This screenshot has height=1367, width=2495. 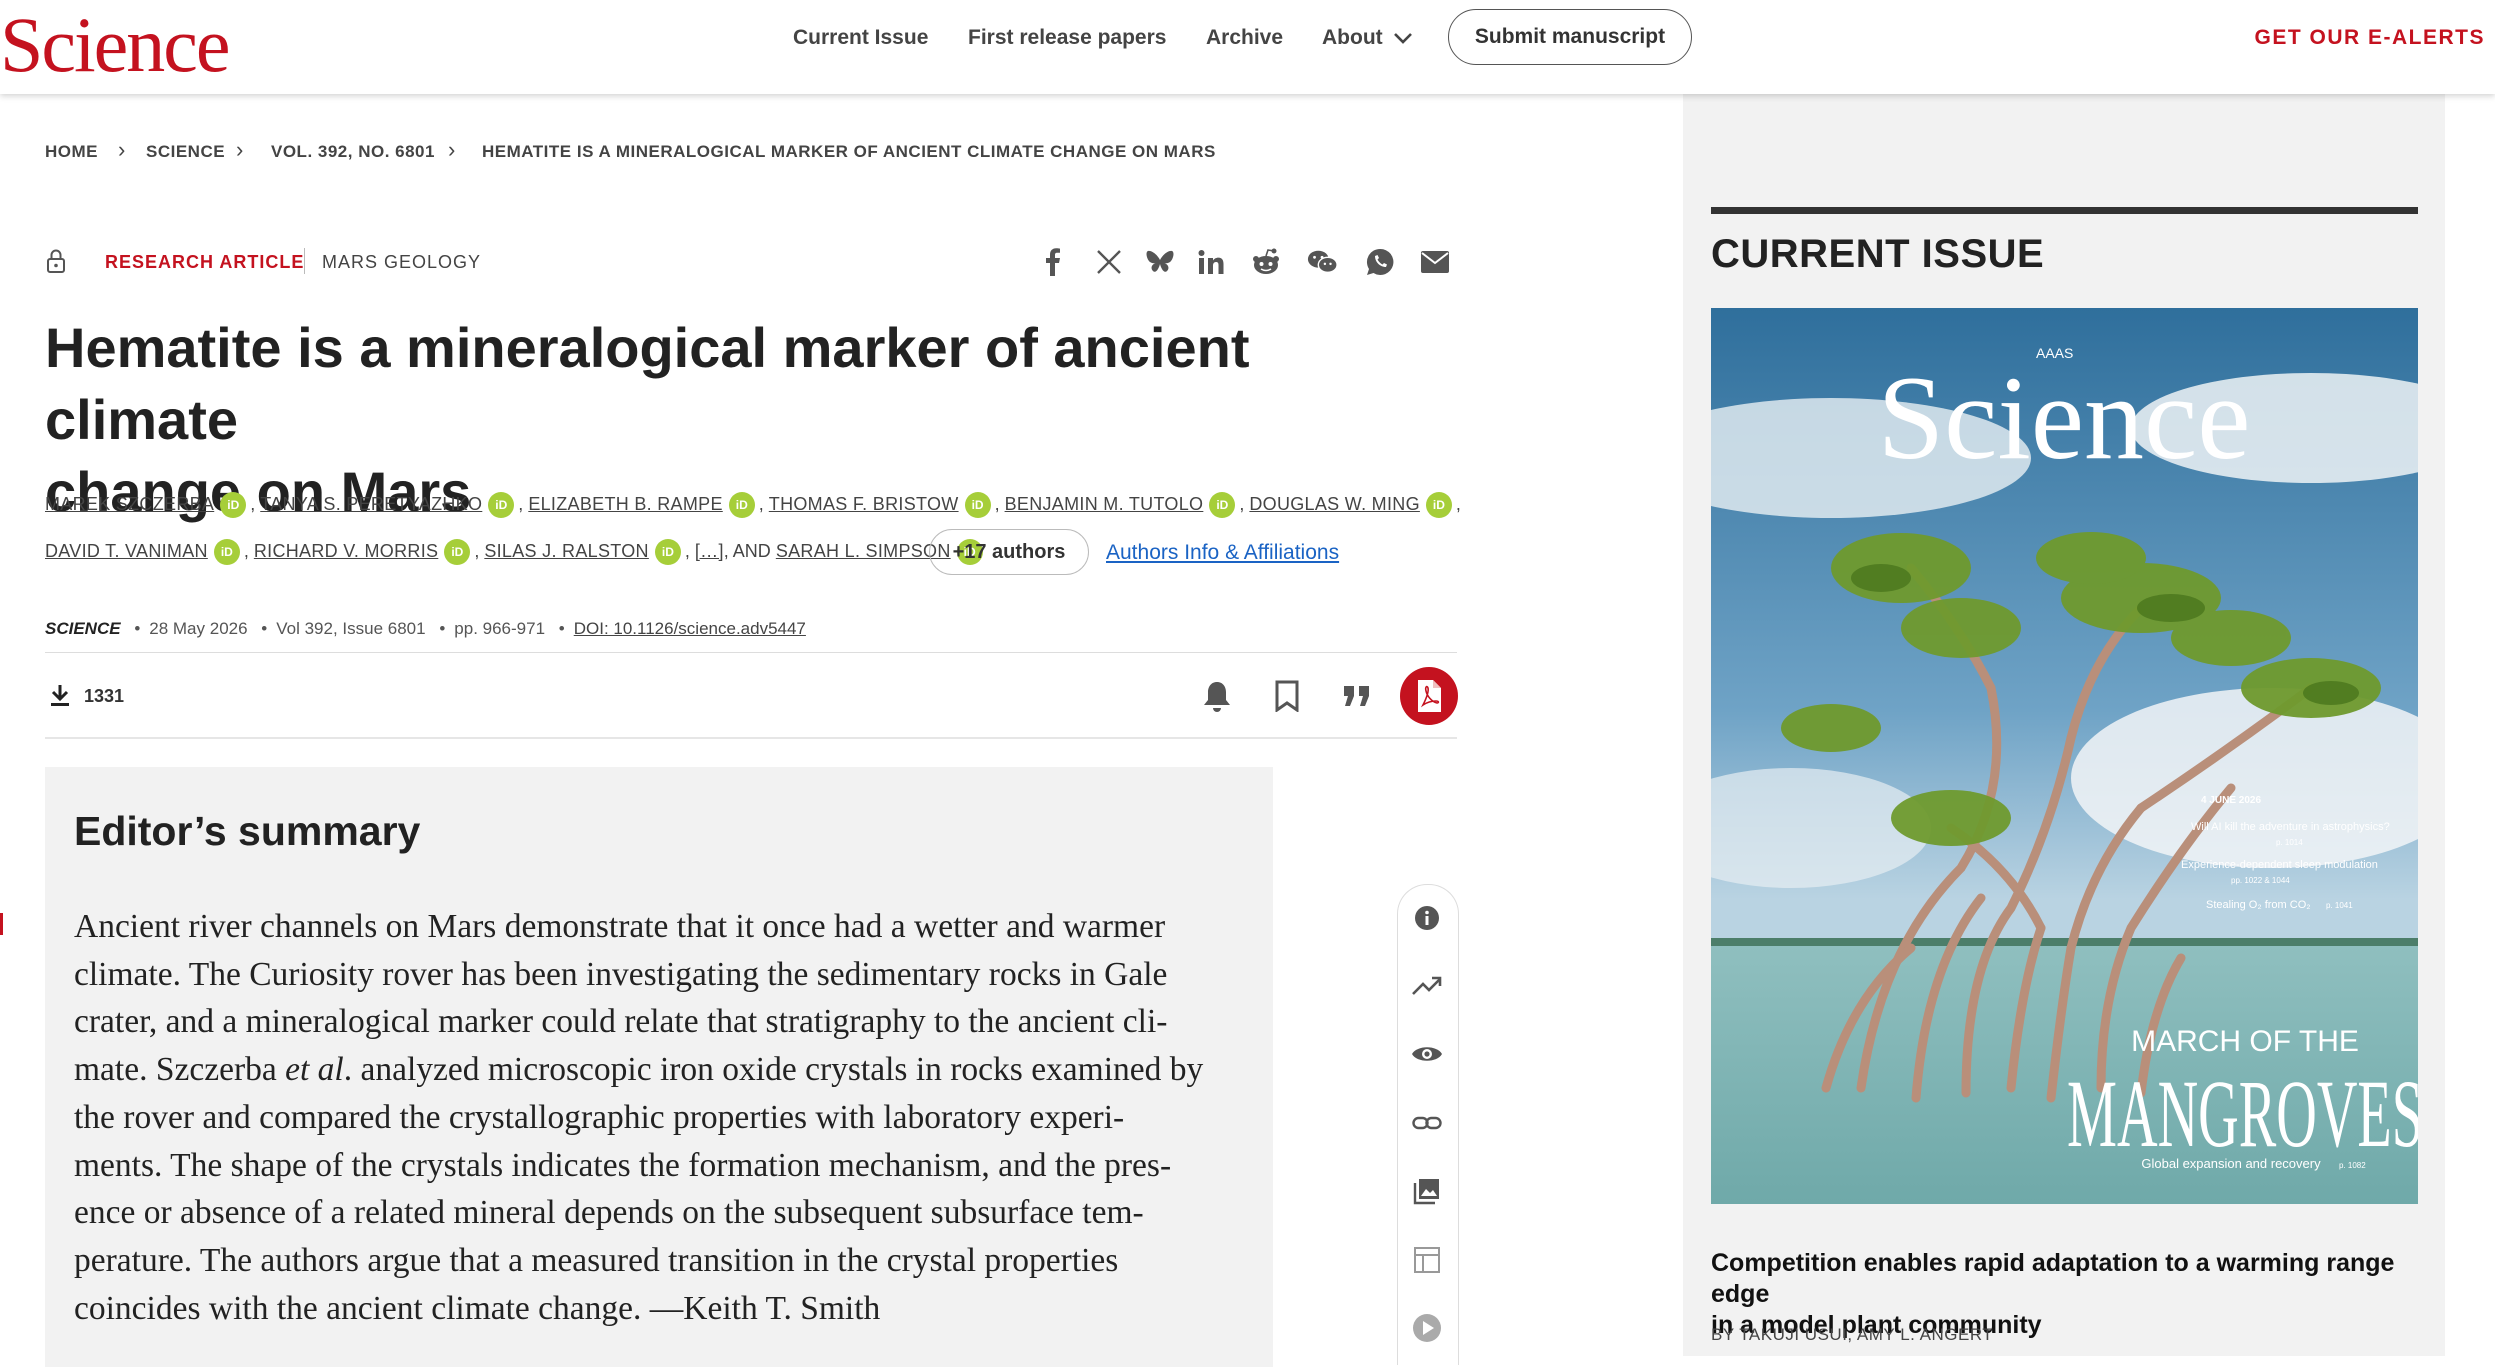 What do you see at coordinates (1427, 1123) in the screenshot?
I see `link-icon` at bounding box center [1427, 1123].